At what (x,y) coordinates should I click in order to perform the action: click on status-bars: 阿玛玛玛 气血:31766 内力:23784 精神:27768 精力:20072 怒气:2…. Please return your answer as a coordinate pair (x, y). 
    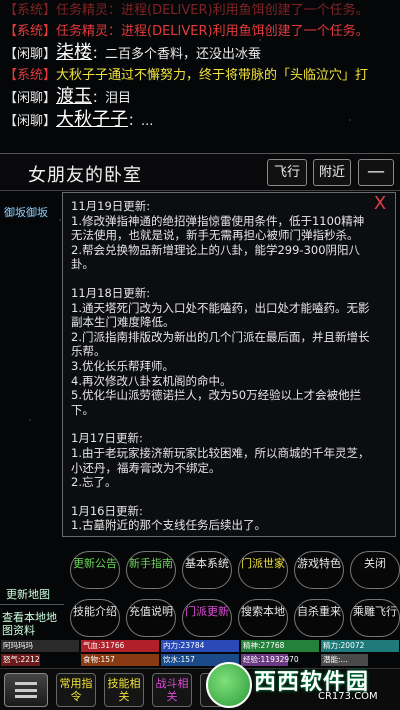
    Looking at the image, I should click on (200, 653).